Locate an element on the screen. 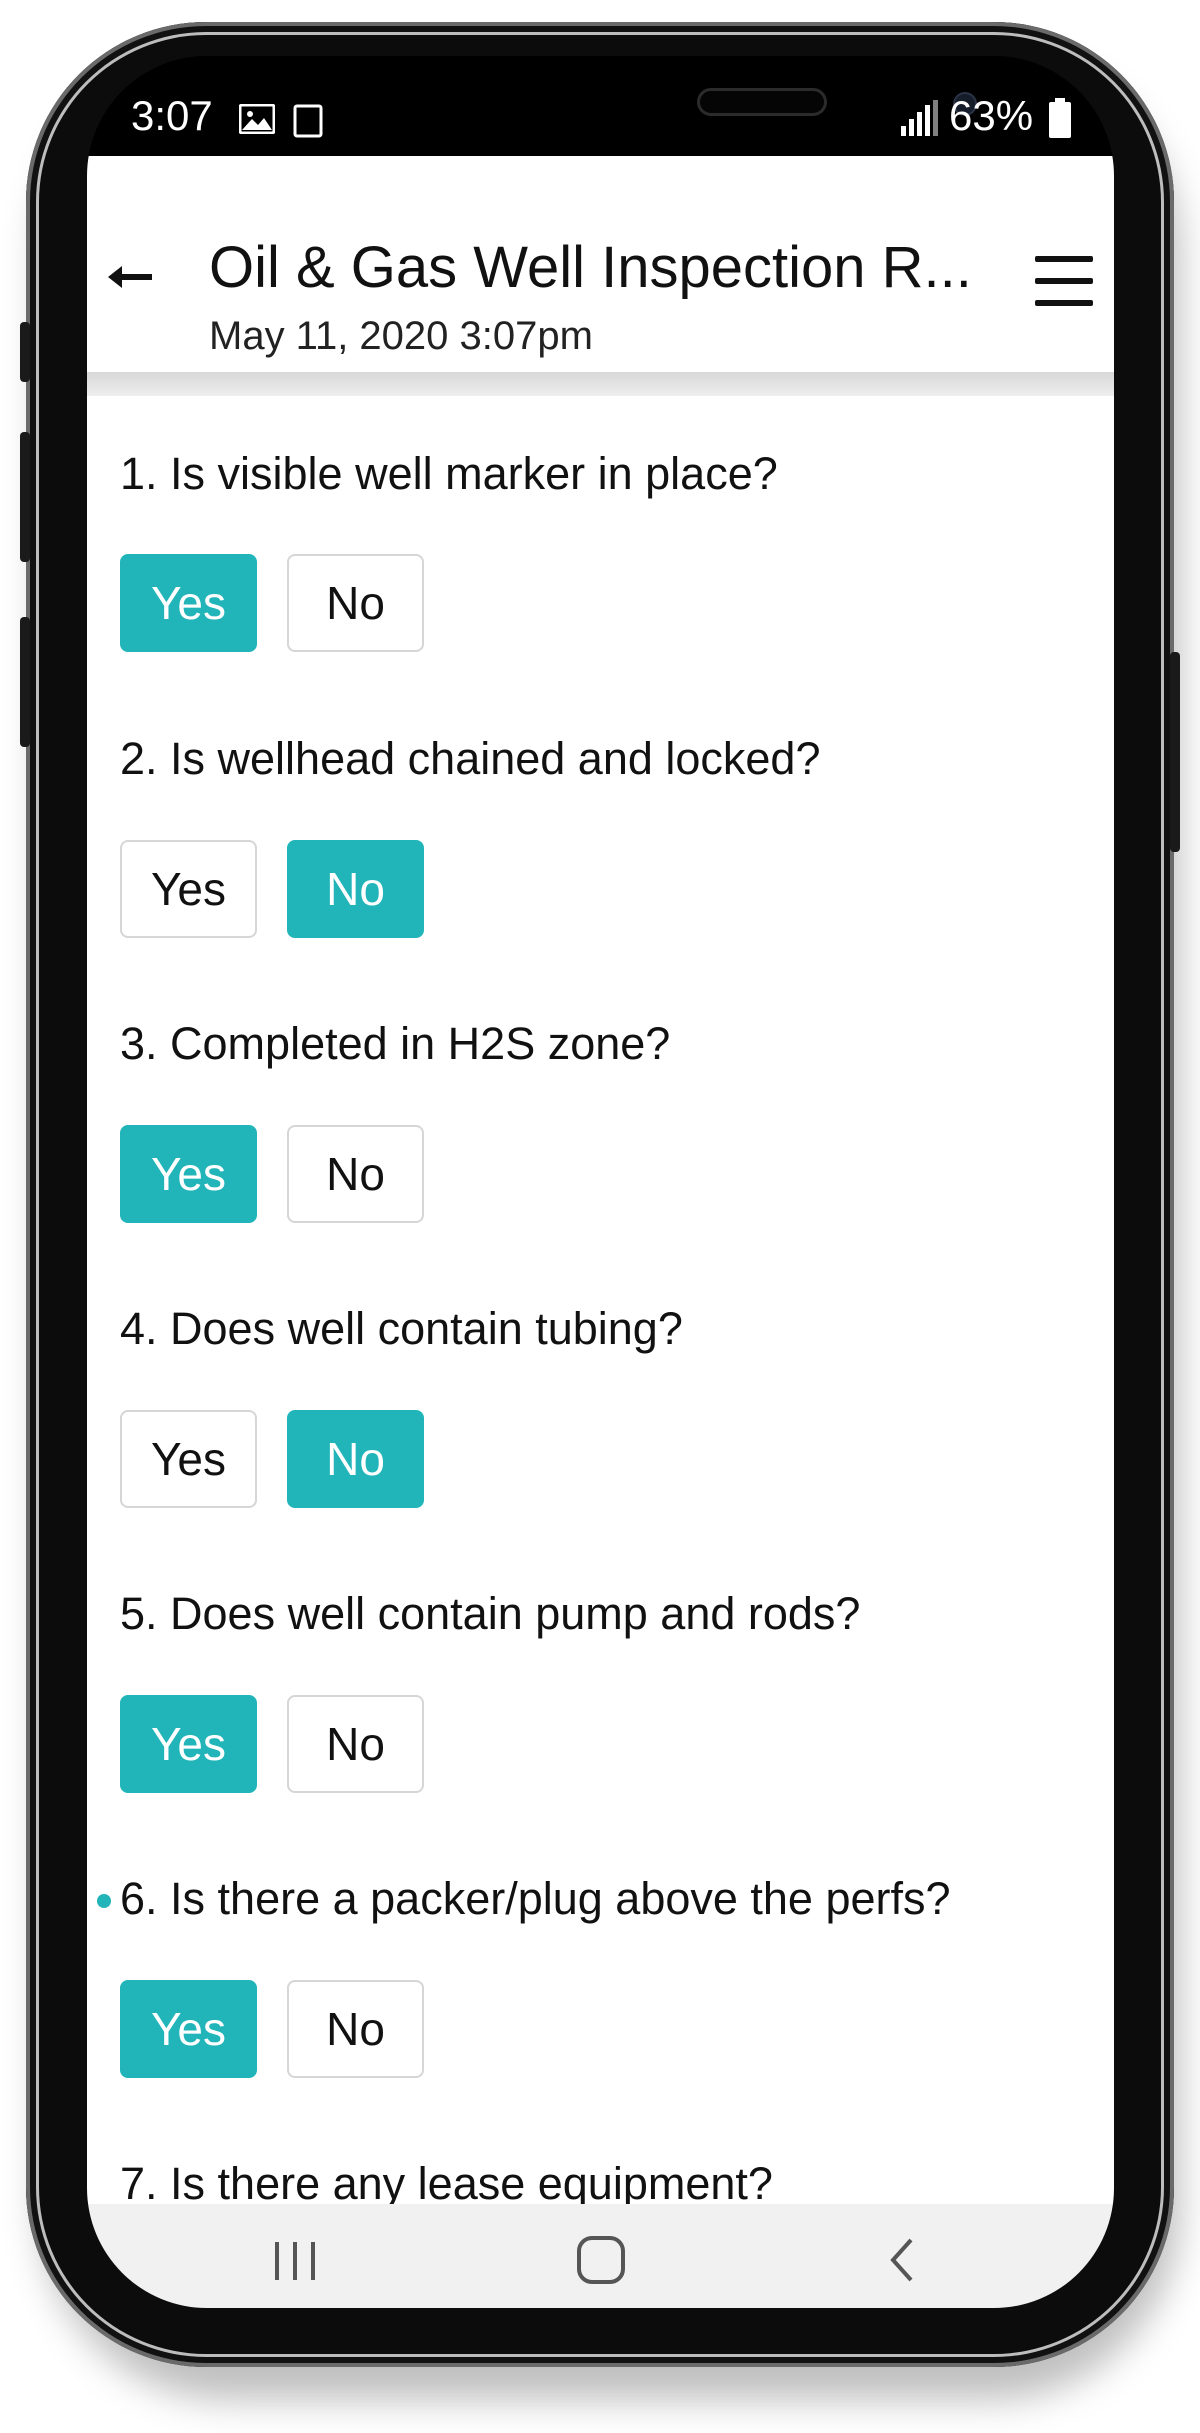  back-nav-icon is located at coordinates (901, 2260).